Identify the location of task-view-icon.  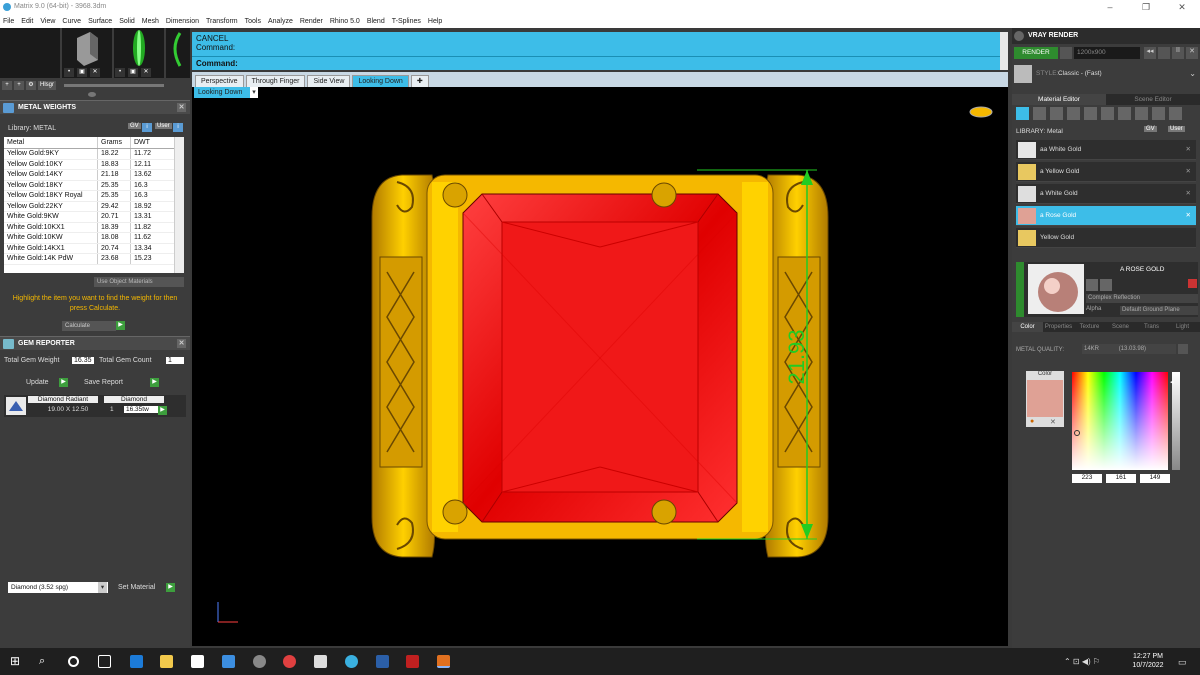
(73, 661).